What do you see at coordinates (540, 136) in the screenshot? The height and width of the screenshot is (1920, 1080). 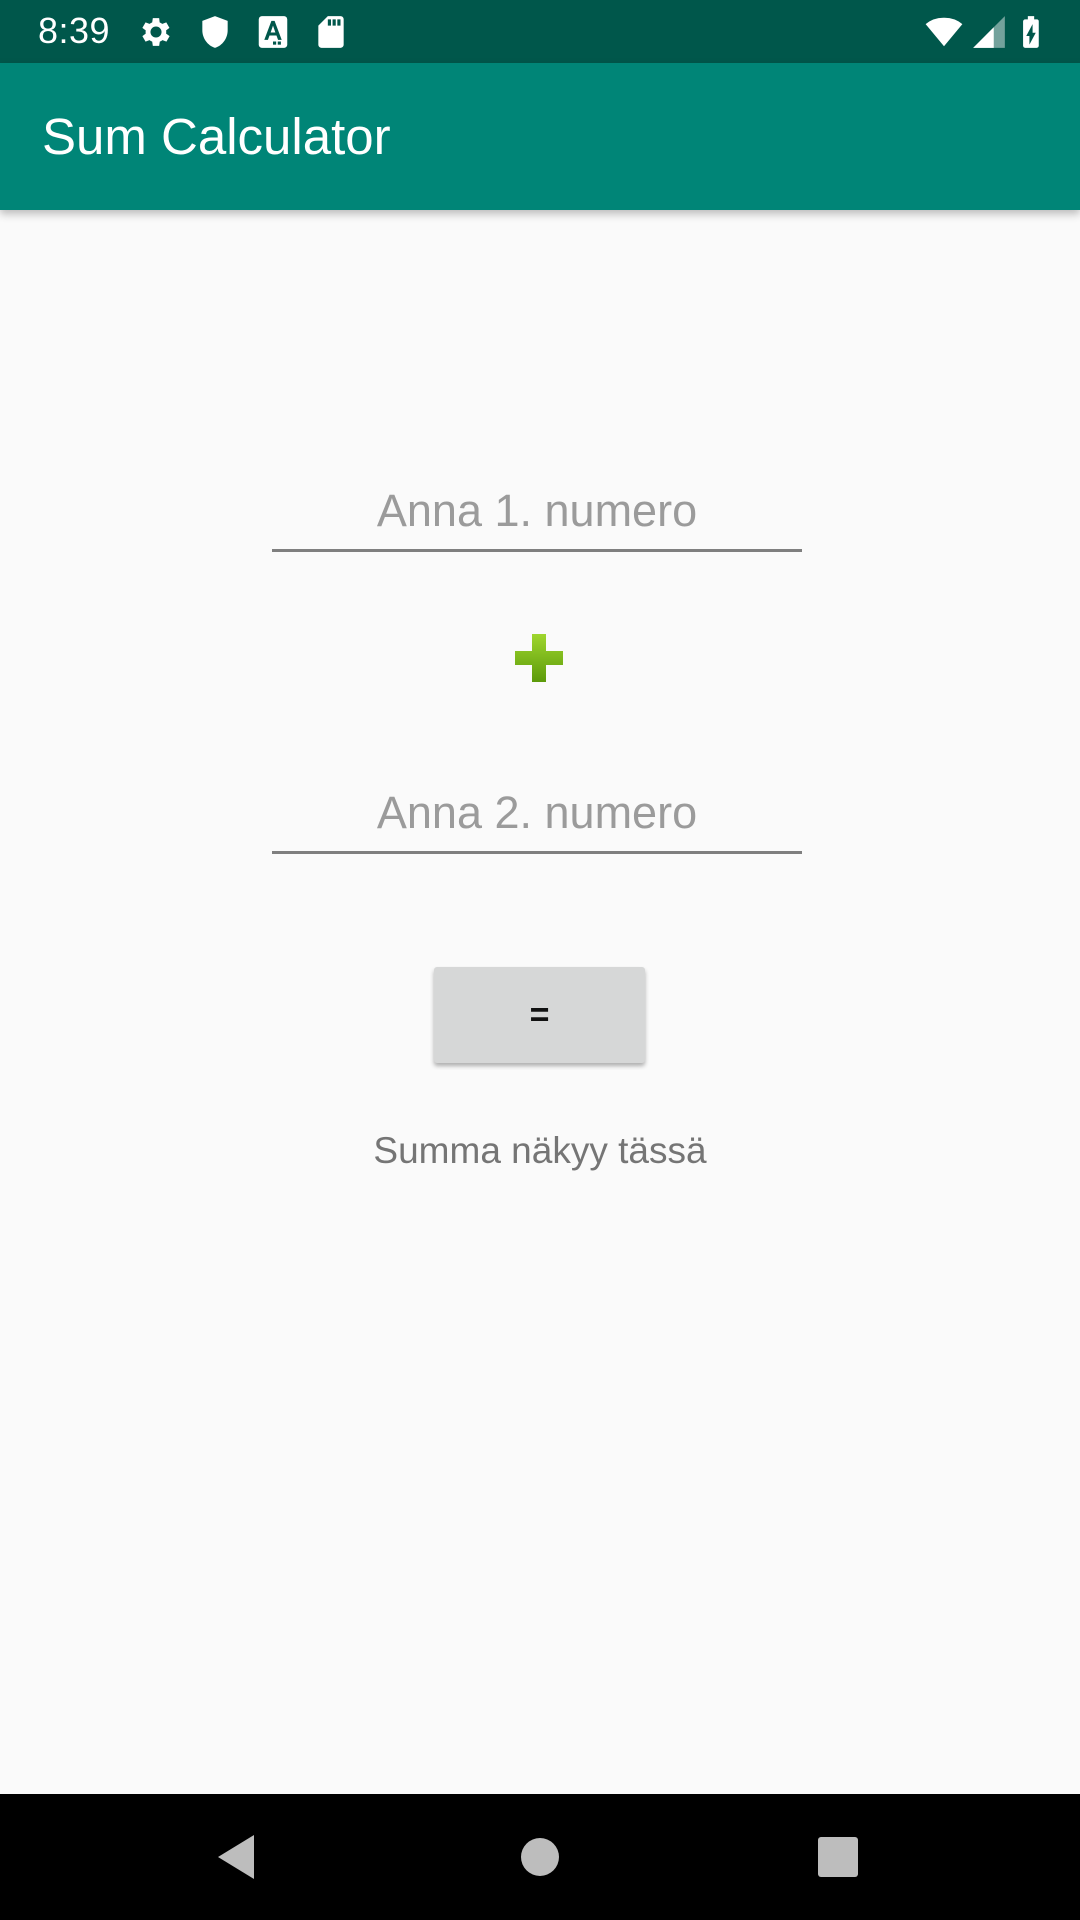 I see `app-bar: Sum Calculator` at bounding box center [540, 136].